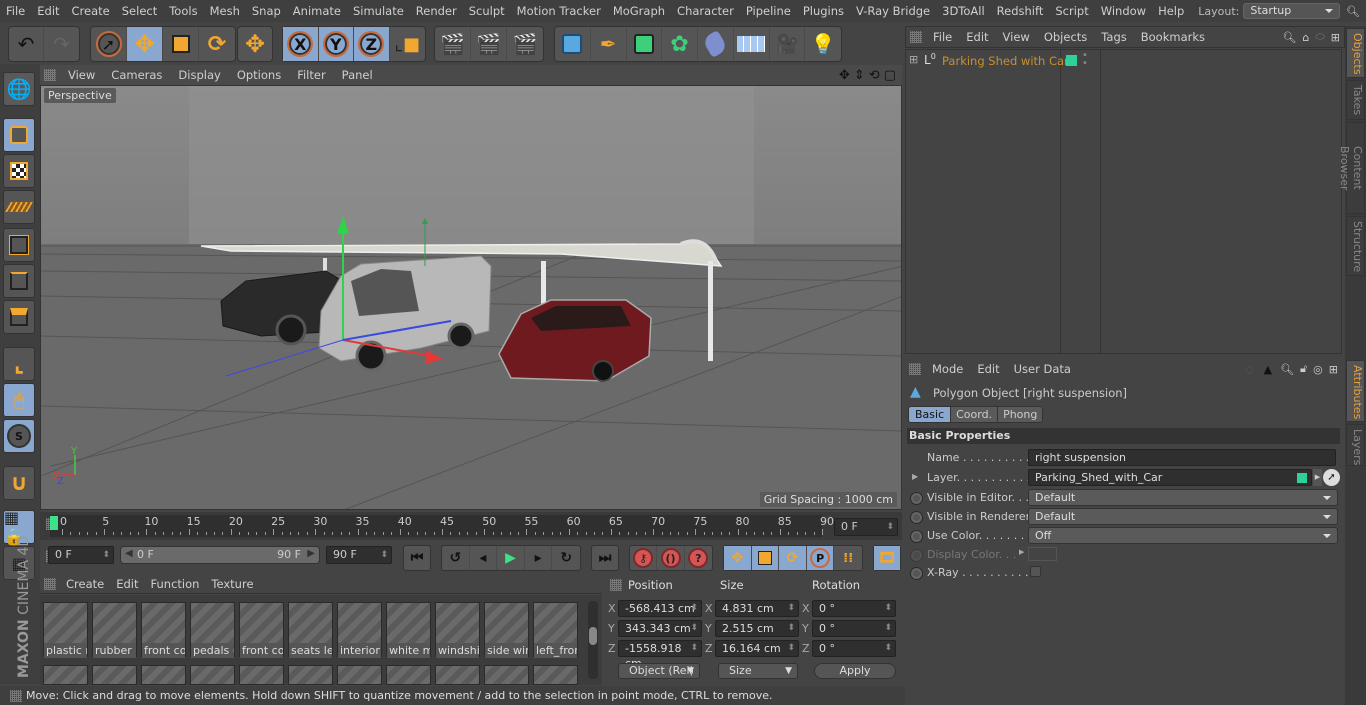 This screenshot has height=705, width=1366. I want to click on ellipse-icon: ⬭, so click(1319, 37).